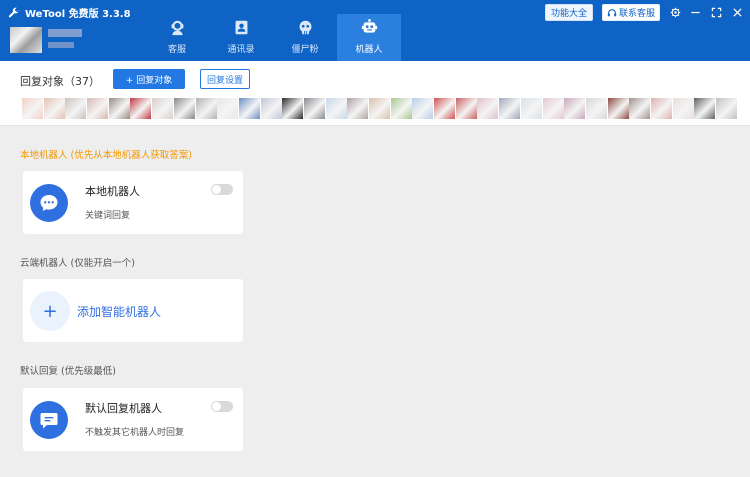 Image resolution: width=750 pixels, height=477 pixels. I want to click on plus-icon: +, so click(50, 311).